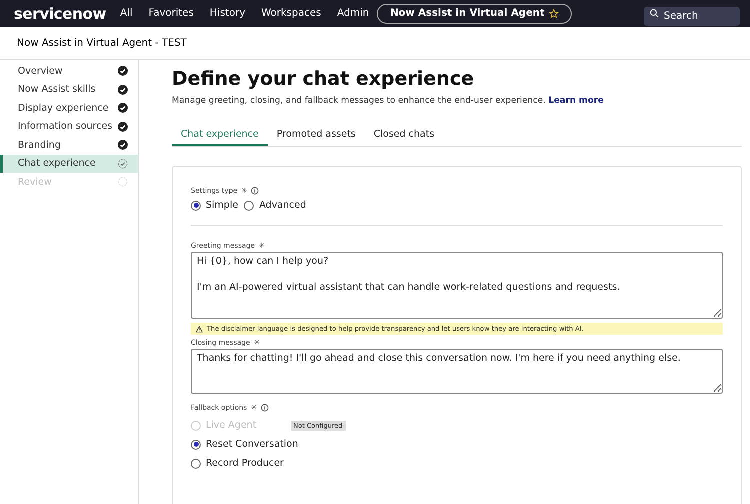 Image resolution: width=750 pixels, height=504 pixels. Describe the element at coordinates (404, 135) in the screenshot. I see `tab: Closed chats` at that location.